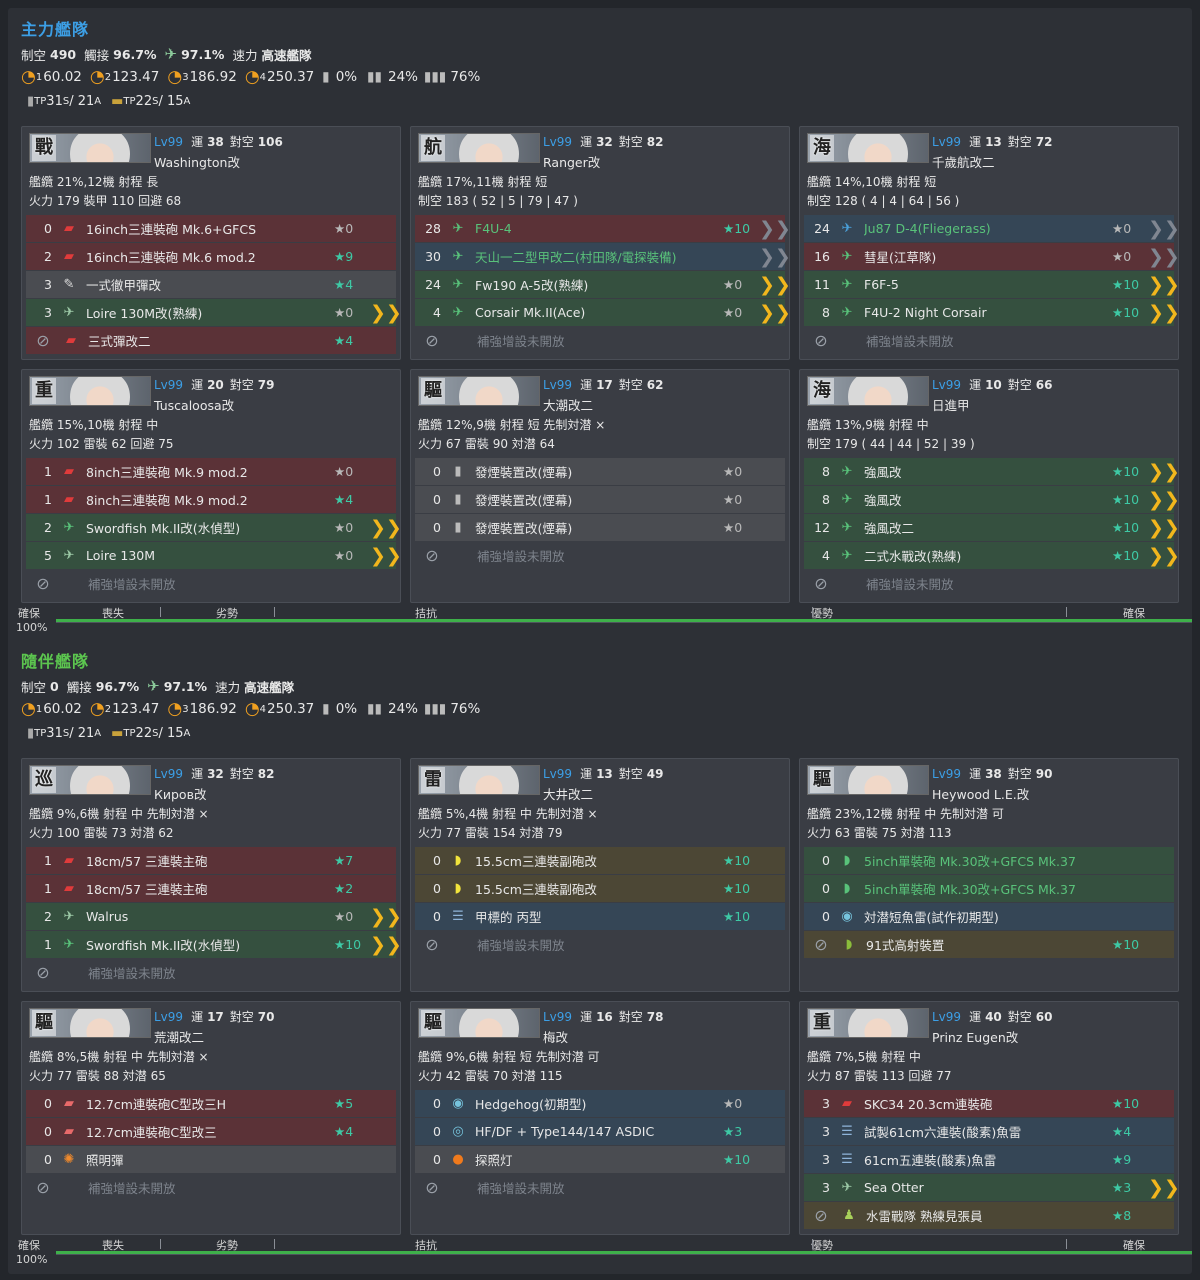  Describe the element at coordinates (326, 709) in the screenshot. I see `drum-icon: ▮` at that location.